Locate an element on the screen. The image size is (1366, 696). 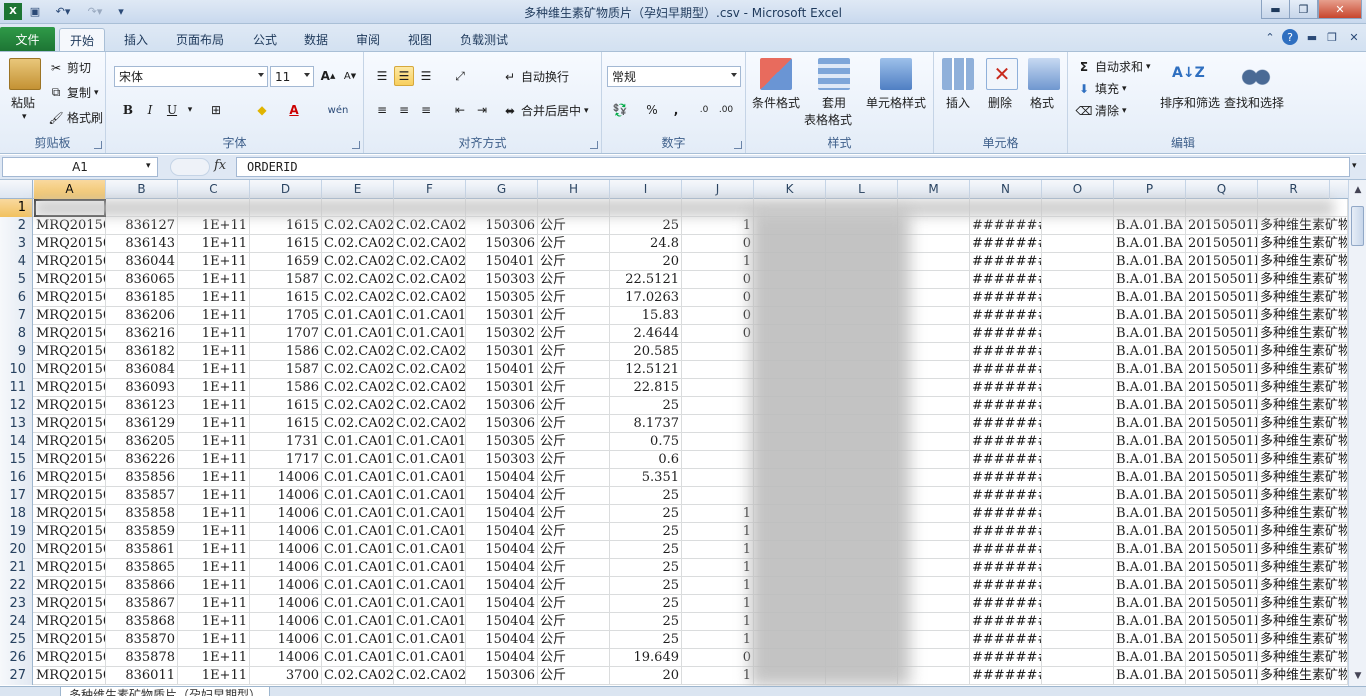
minimize-ribbon-icon: ⌃ is located at coordinates (1270, 37).